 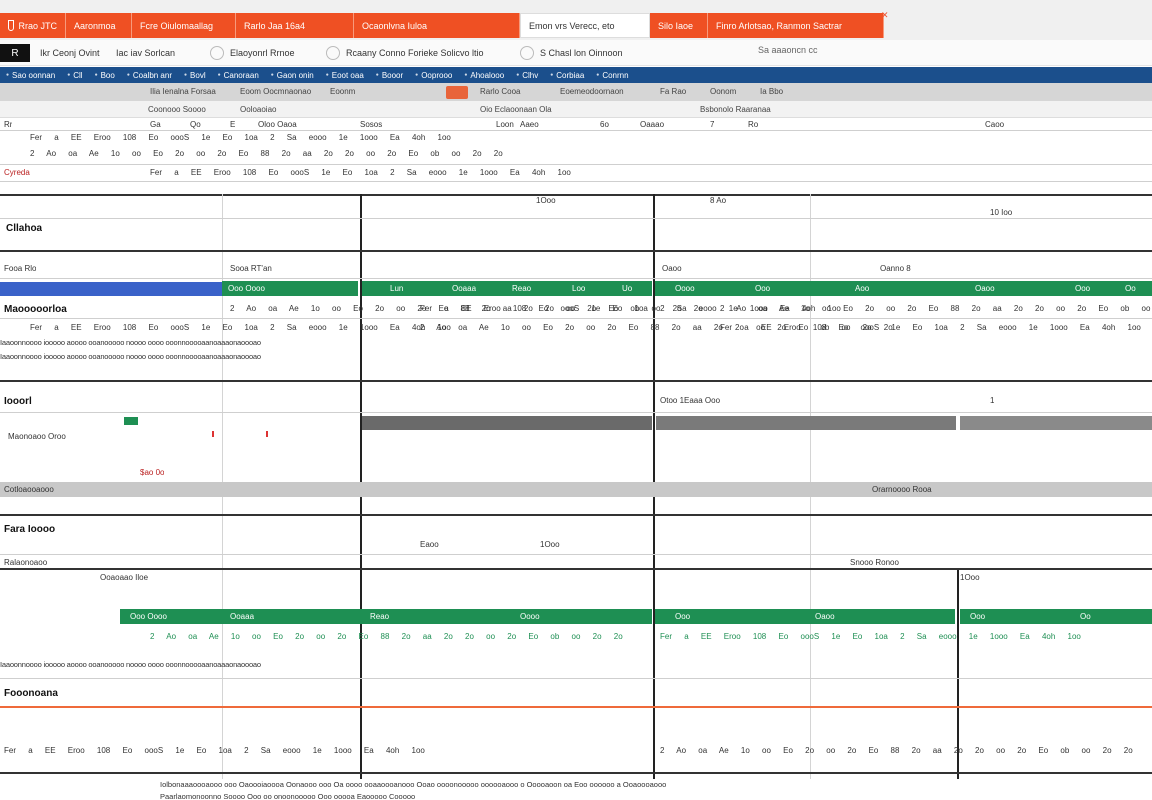 What do you see at coordinates (753, 124) in the screenshot?
I see `column-header: Ro` at bounding box center [753, 124].